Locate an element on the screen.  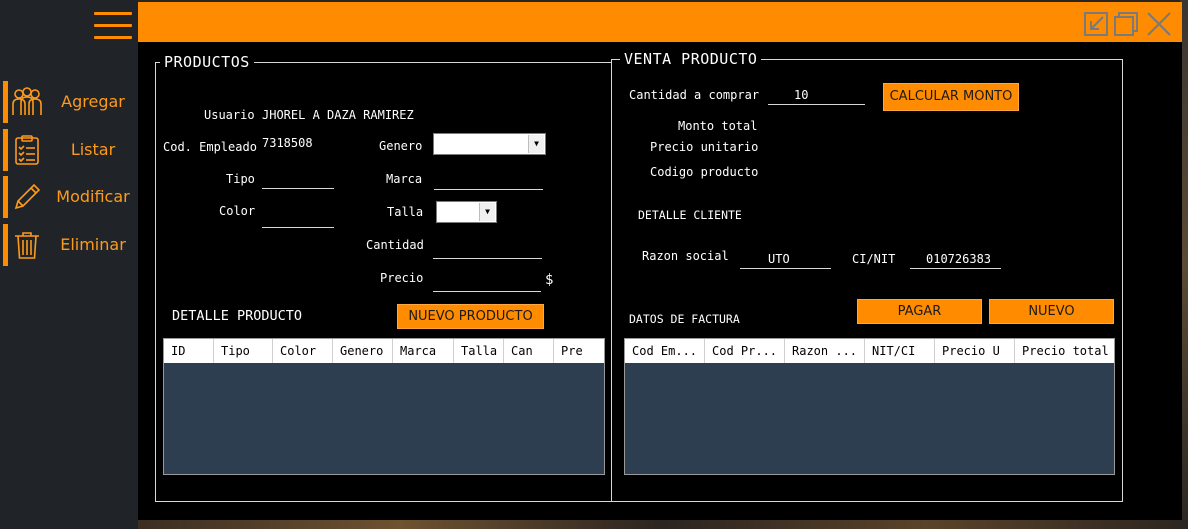
sidebar-item-label: Listar is located at coordinates (93, 149).